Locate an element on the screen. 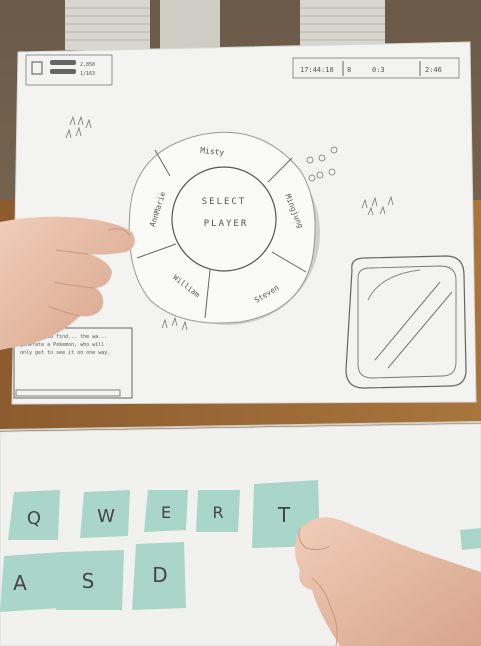  hud-stat-2: 1/163 is located at coordinates (87, 74).